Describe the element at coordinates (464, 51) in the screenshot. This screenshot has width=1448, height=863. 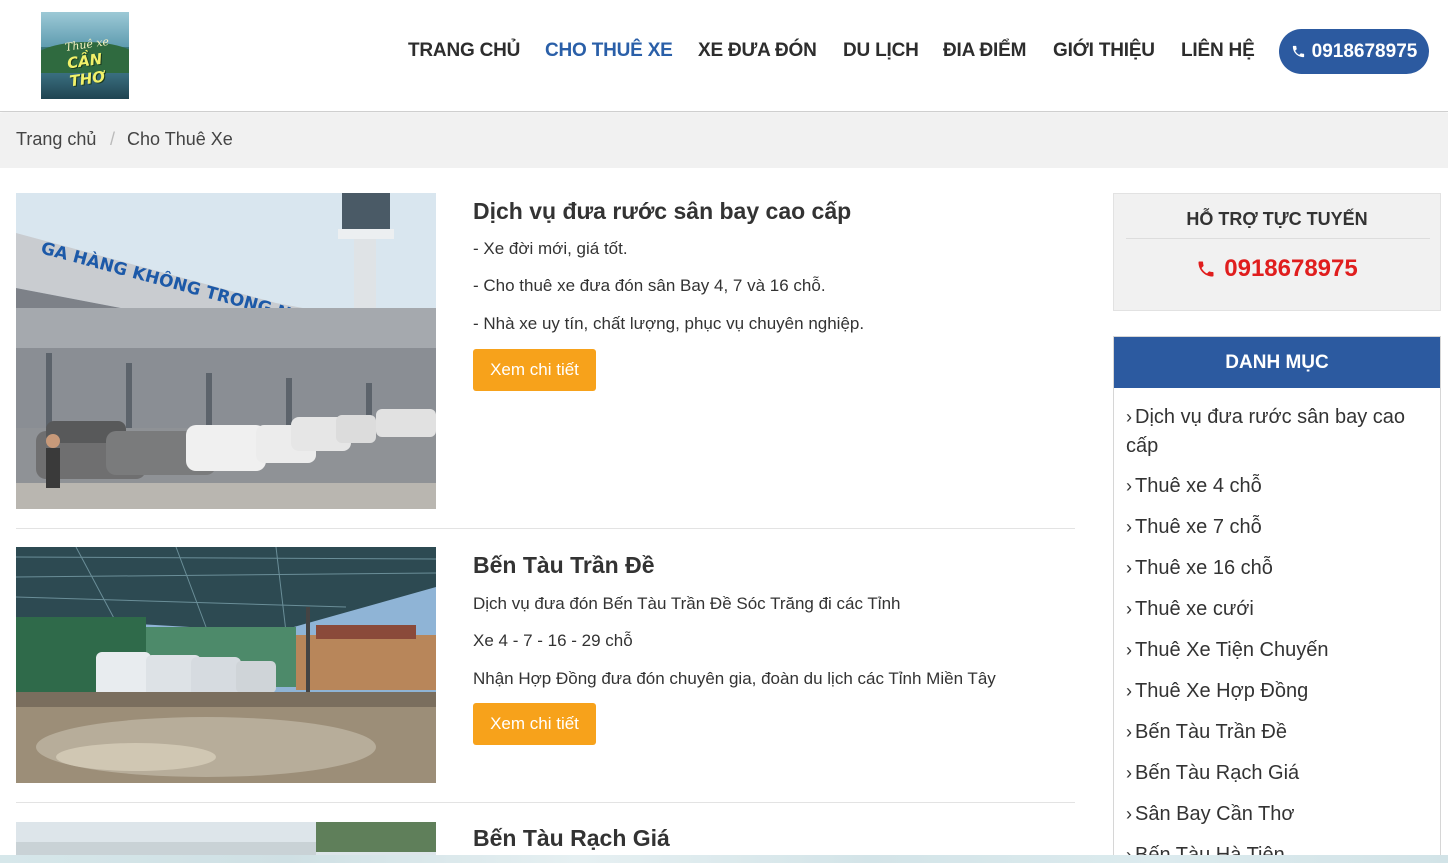
I see `nav-item-home: TRANG CHỦ` at that location.